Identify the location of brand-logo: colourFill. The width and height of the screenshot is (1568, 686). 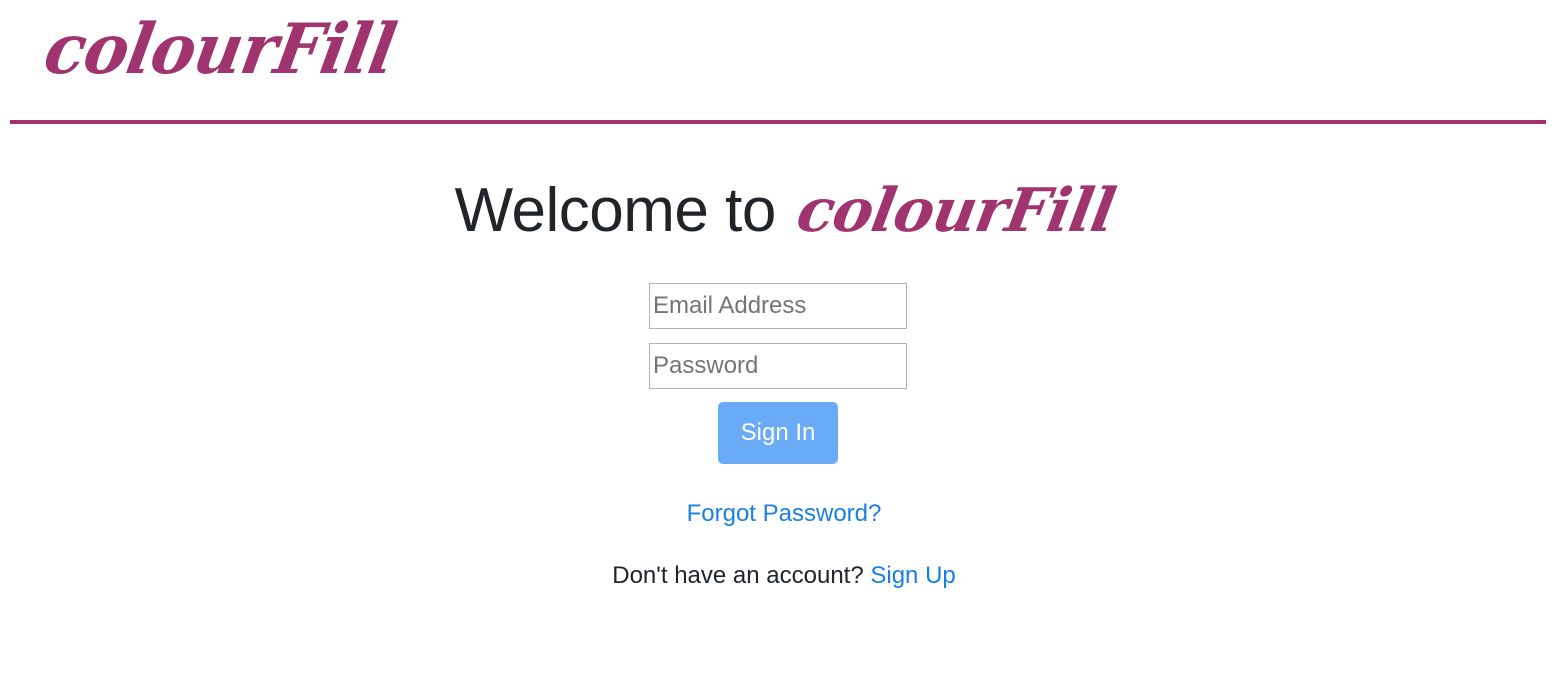
(220, 49).